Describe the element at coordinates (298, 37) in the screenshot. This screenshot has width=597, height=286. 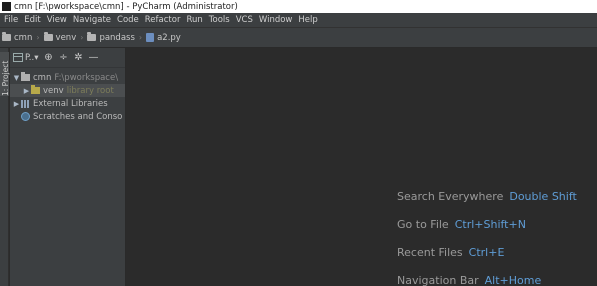
I see `navigation-breadcrumb-bar: cmn › venv › pandass › a2.py` at that location.